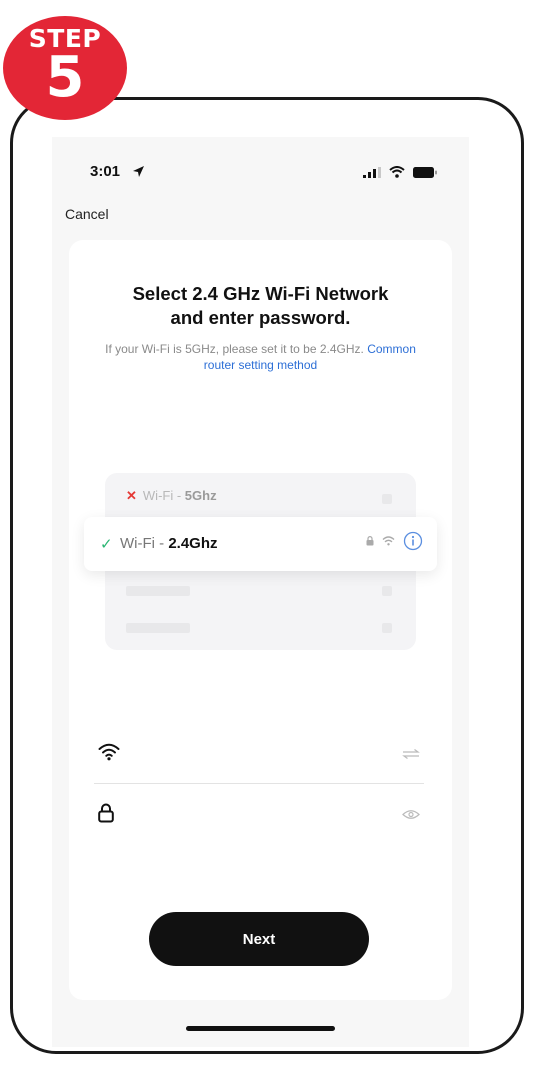  Describe the element at coordinates (200, 495) in the screenshot. I see `network-5ghz-band: 5Ghz` at that location.